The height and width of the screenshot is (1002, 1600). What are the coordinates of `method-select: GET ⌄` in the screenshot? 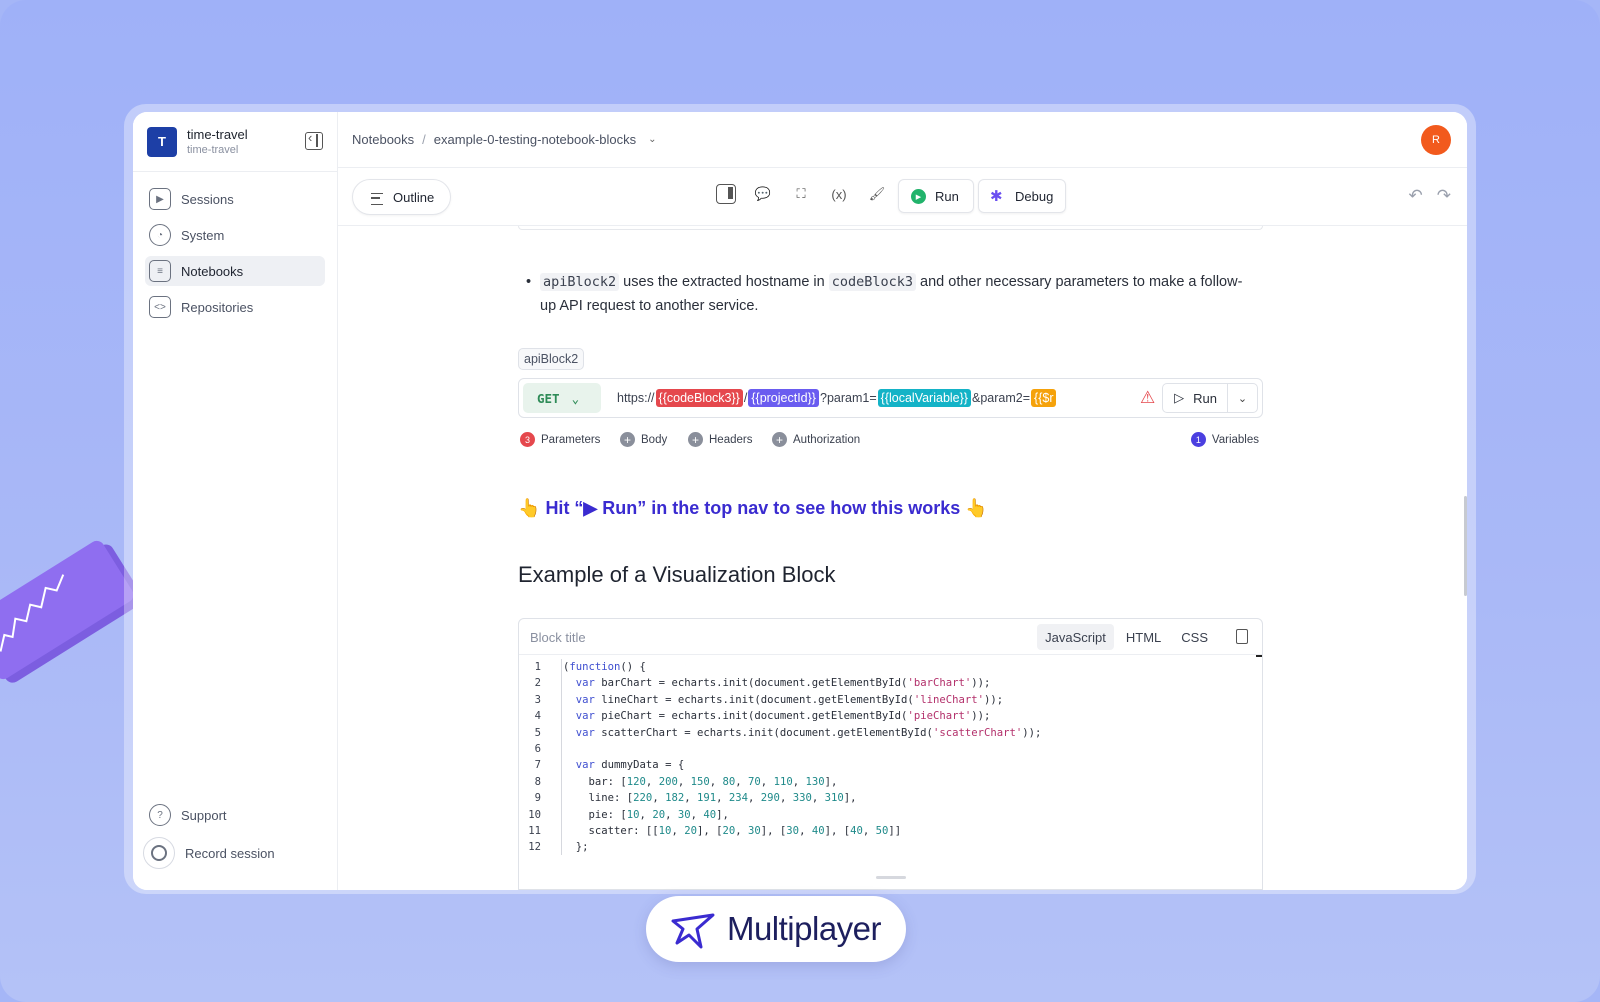 It's located at (562, 398).